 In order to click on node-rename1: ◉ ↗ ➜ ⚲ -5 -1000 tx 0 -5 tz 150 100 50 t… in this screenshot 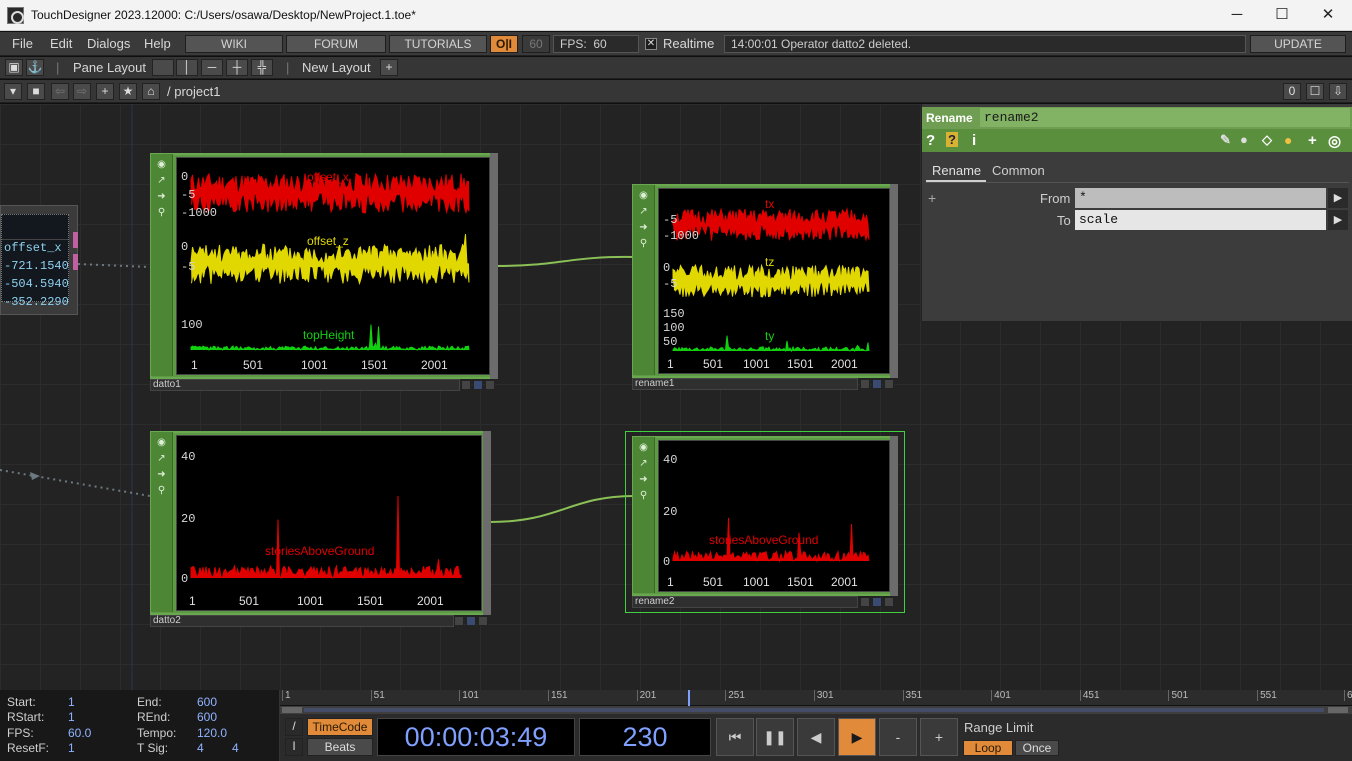, I will do `click(765, 287)`.